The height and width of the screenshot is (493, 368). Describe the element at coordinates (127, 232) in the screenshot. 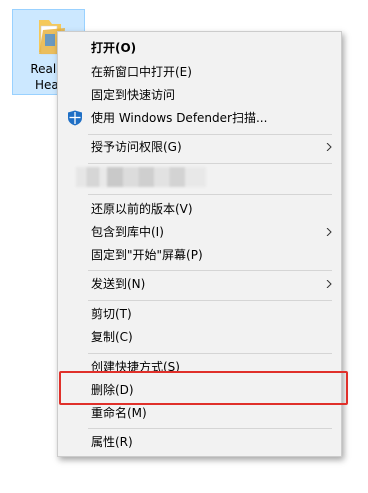

I see `menu-item-label: 包含到库中(I)` at that location.